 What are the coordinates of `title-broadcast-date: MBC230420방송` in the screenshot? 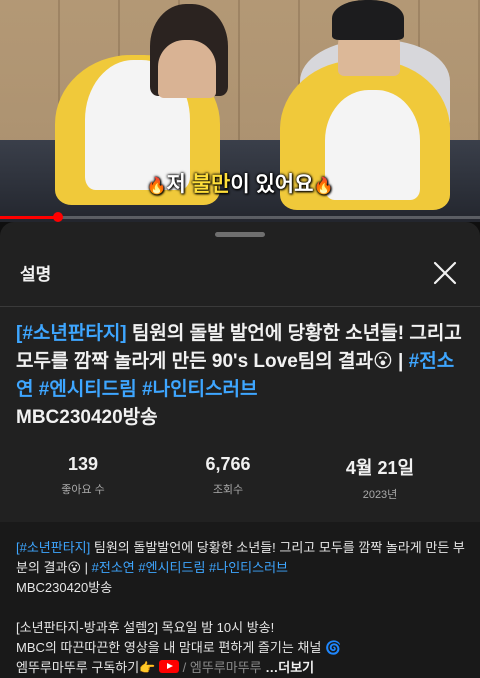 It's located at (87, 417).